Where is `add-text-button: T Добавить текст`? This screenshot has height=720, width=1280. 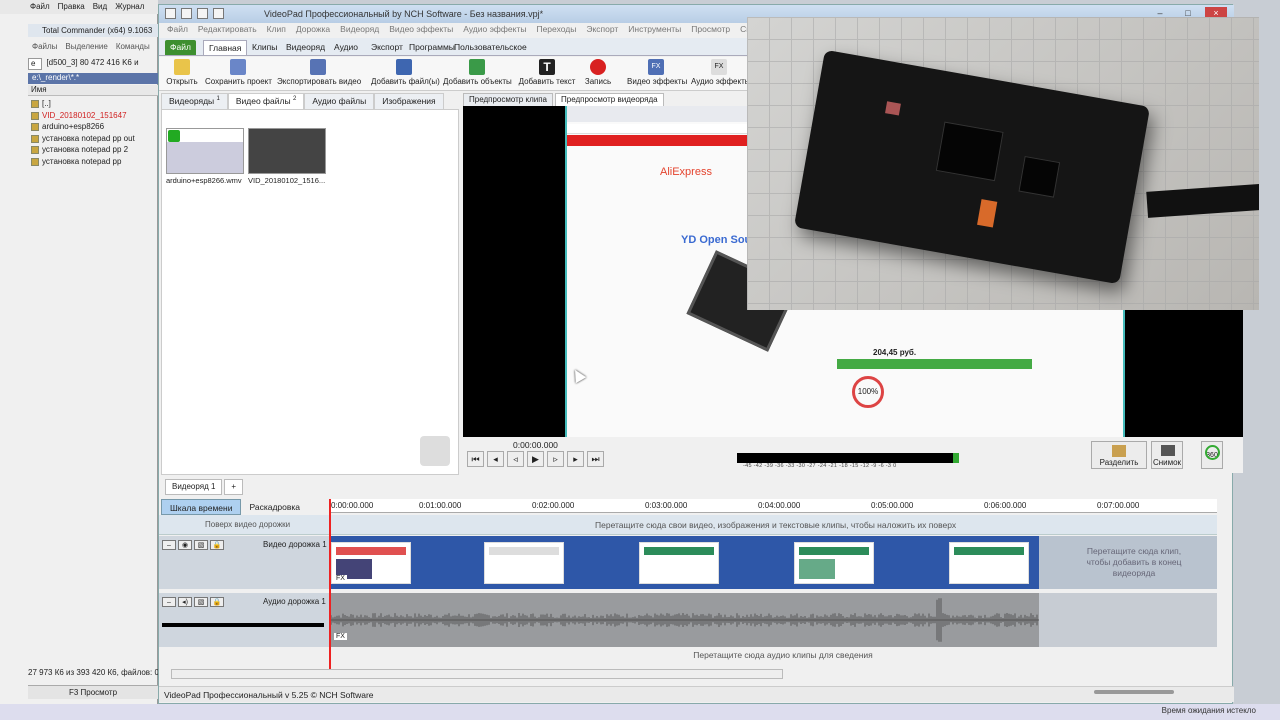
add-text-button: T Добавить текст is located at coordinates (547, 75).